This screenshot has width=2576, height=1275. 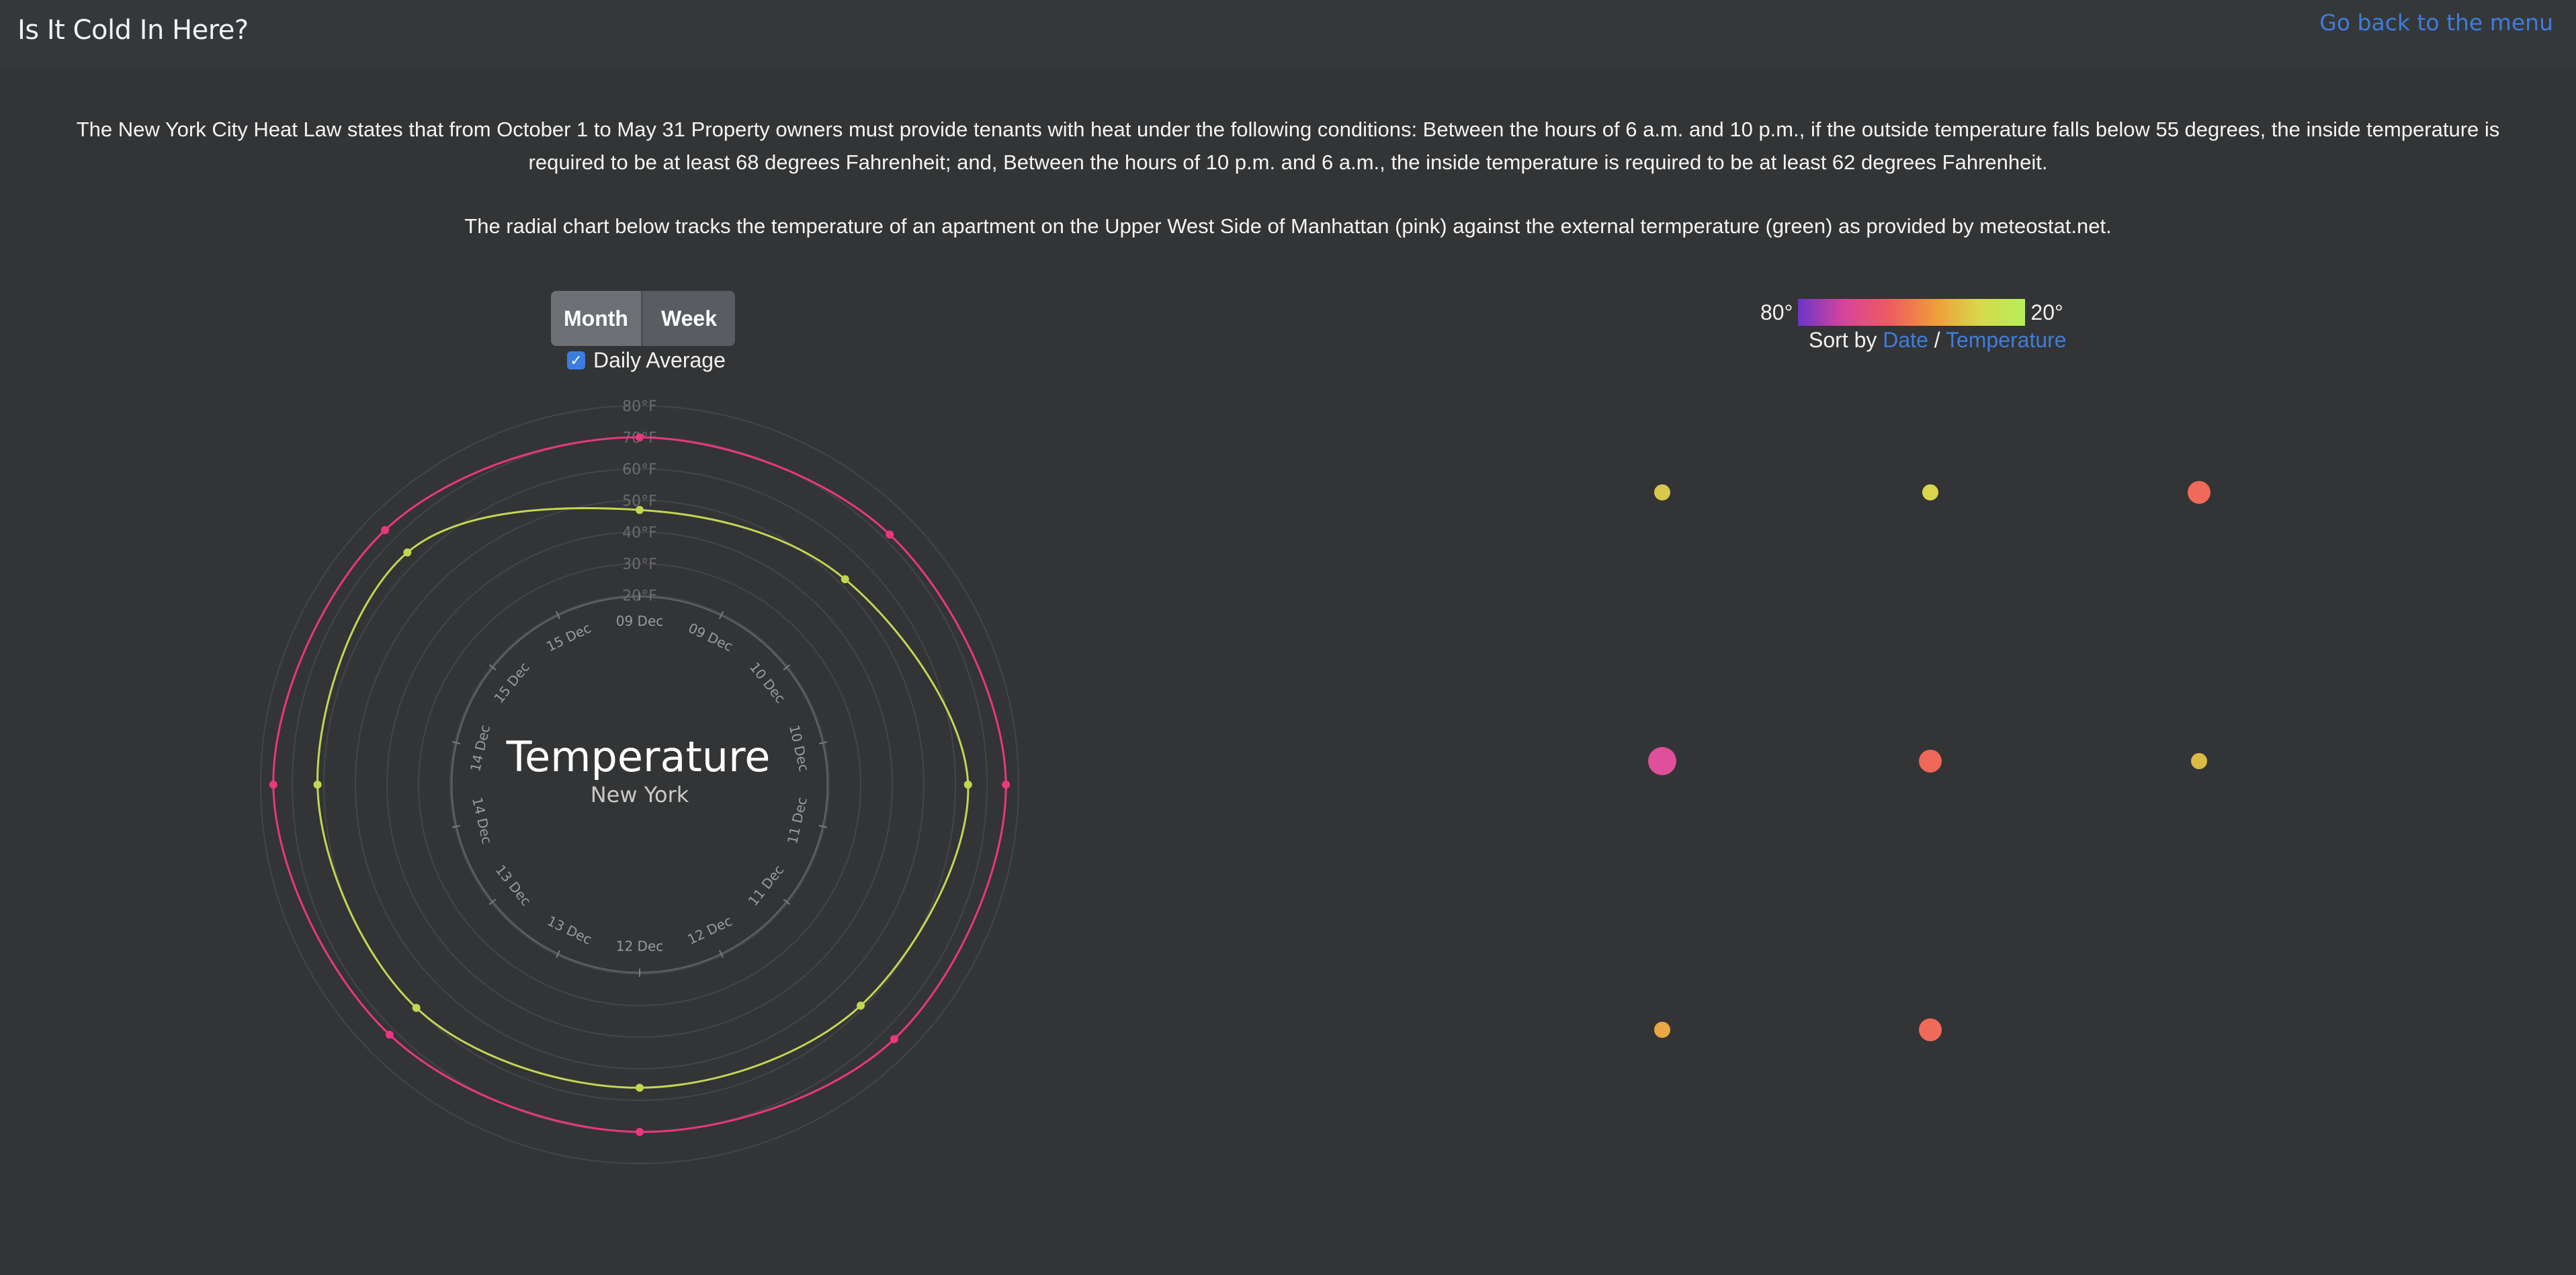 What do you see at coordinates (639, 469) in the screenshot?
I see `radial-tick-label: 60°F` at bounding box center [639, 469].